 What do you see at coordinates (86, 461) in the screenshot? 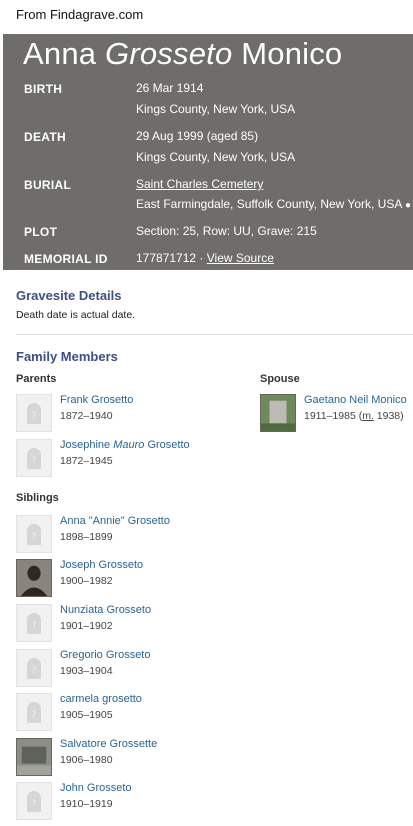
I see `member-dates: 1872–1945` at bounding box center [86, 461].